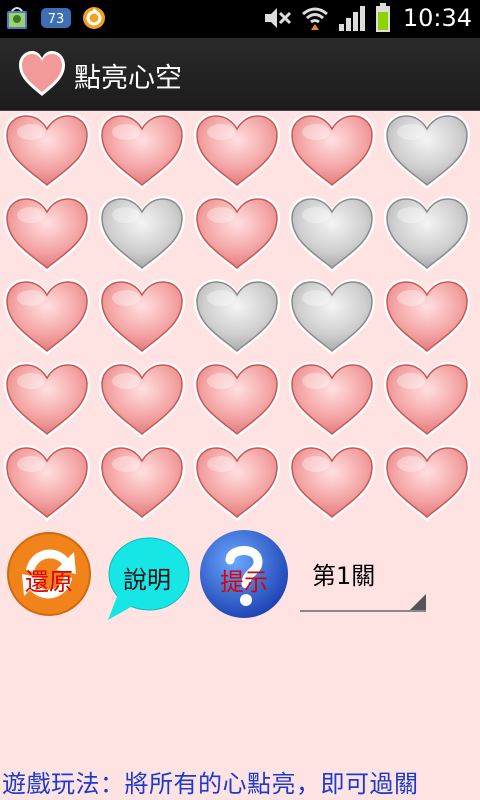  Describe the element at coordinates (240, 19) in the screenshot. I see `status-bar: 73 10:34` at that location.